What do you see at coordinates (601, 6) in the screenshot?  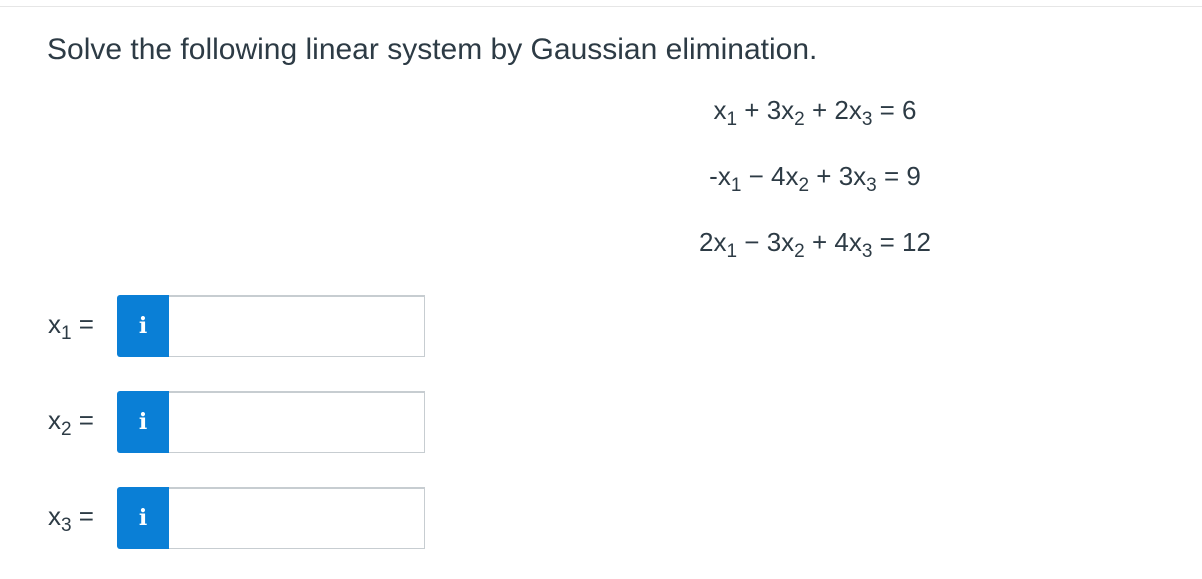 I see `top-divider` at bounding box center [601, 6].